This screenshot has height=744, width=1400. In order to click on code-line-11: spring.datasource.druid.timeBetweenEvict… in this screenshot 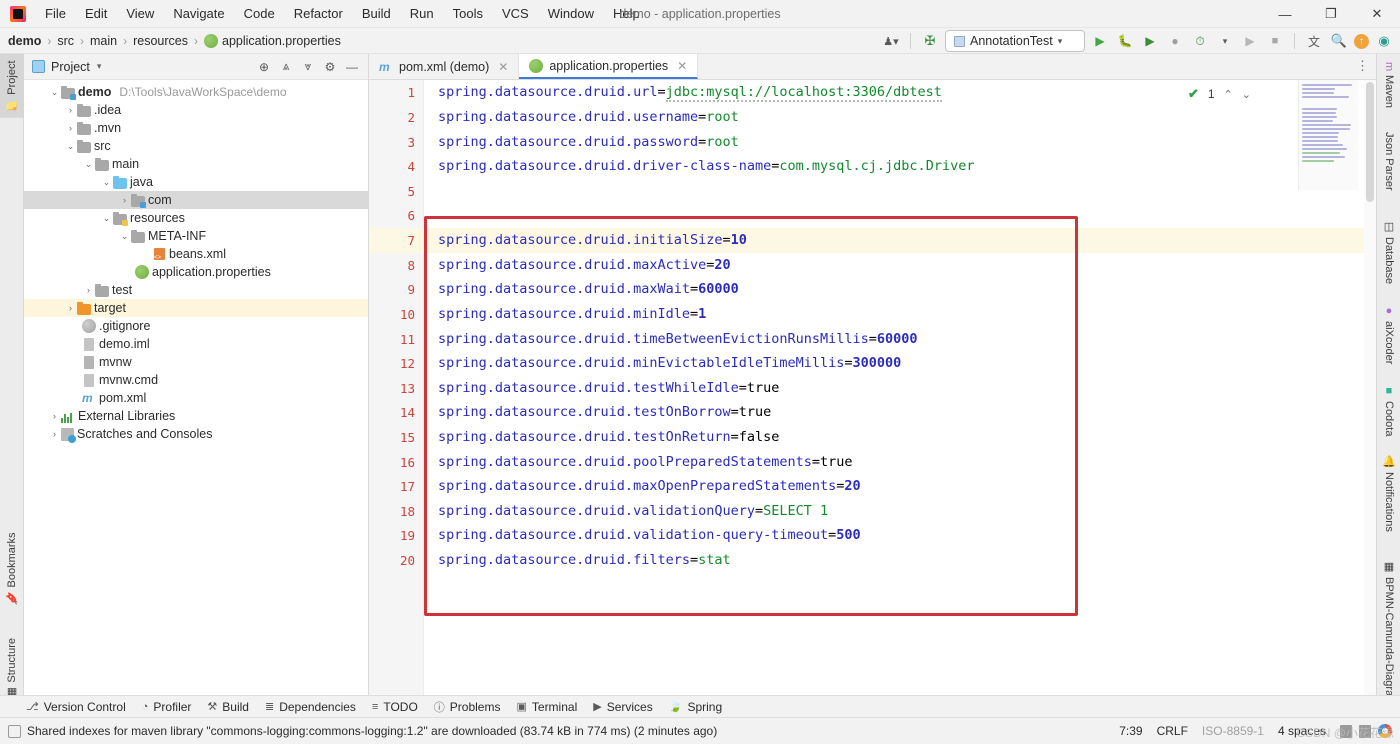, I will do `click(678, 339)`.